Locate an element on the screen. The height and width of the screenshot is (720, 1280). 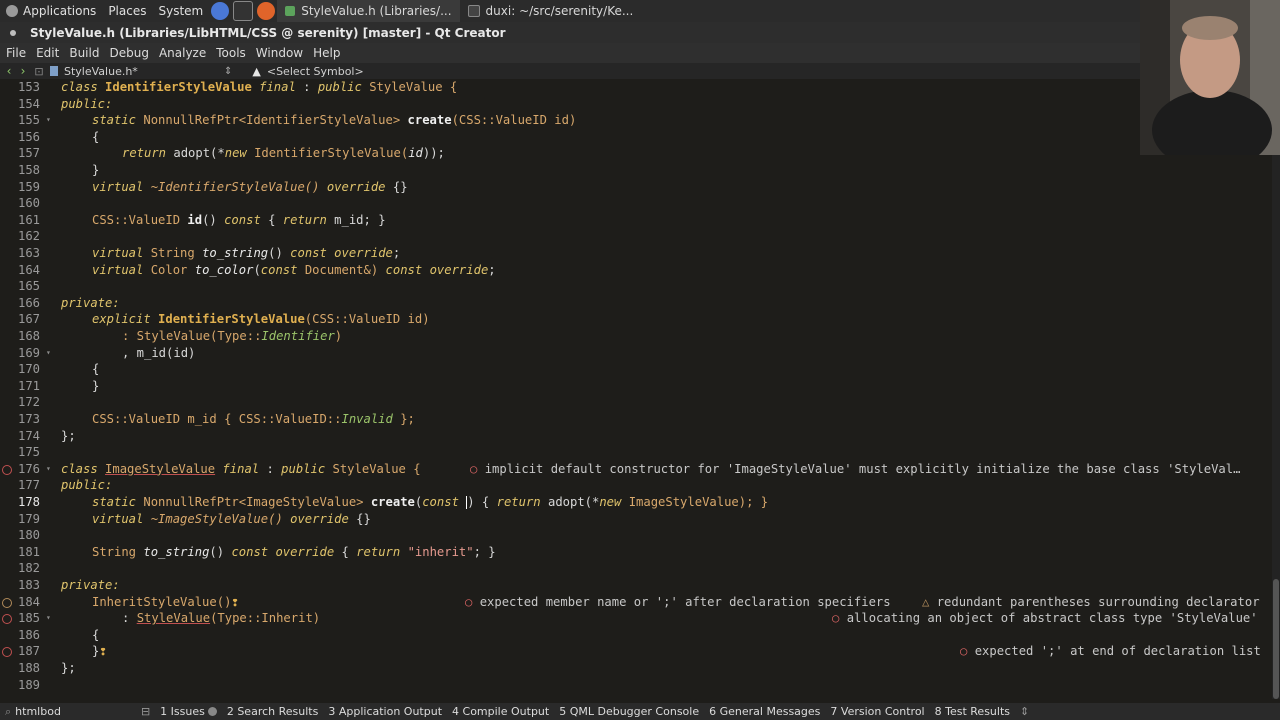
menu-tools: Tools is located at coordinates (231, 53).